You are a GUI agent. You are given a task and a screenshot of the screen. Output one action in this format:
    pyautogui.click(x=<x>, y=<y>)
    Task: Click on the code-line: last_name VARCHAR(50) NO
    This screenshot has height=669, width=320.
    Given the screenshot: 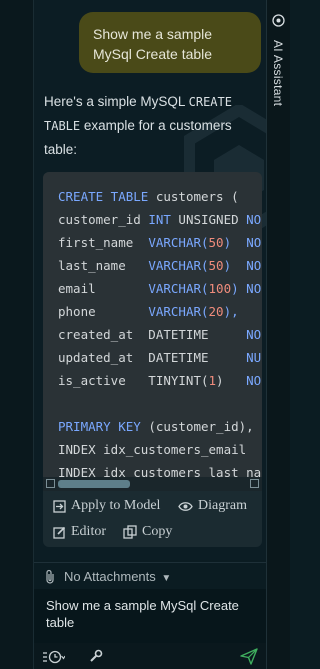 What is the action you would take?
    pyautogui.click(x=159, y=265)
    